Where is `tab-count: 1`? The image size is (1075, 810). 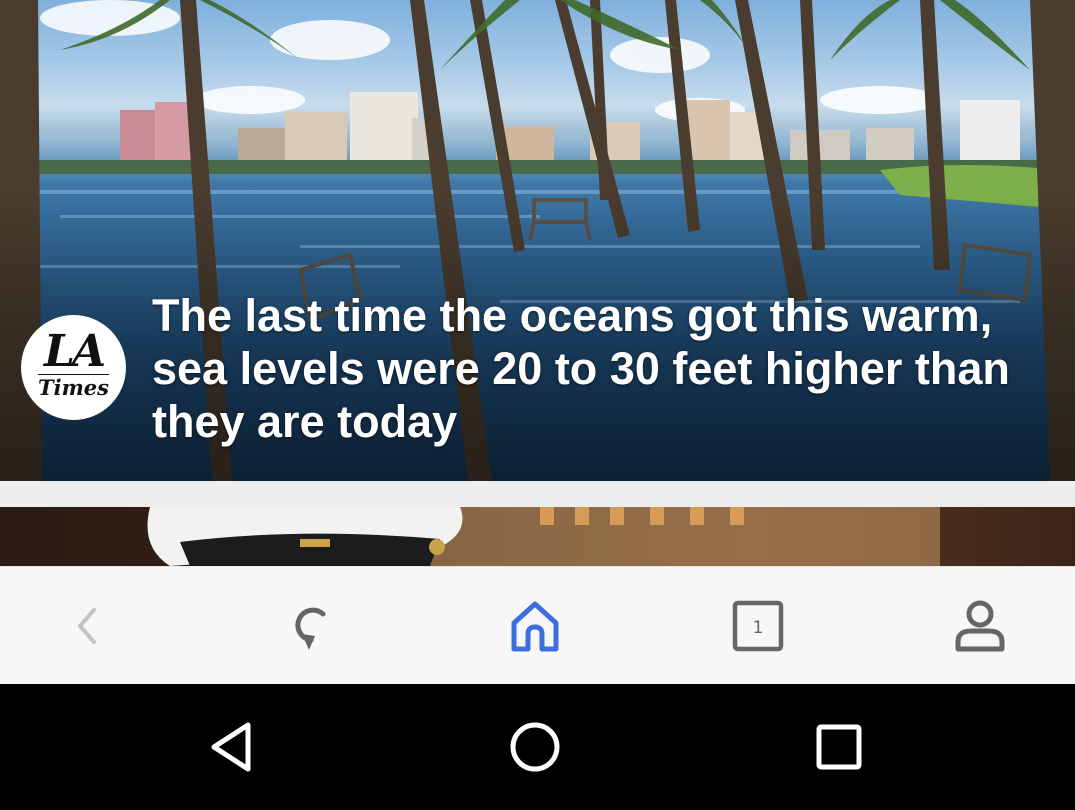 tab-count: 1 is located at coordinates (758, 628).